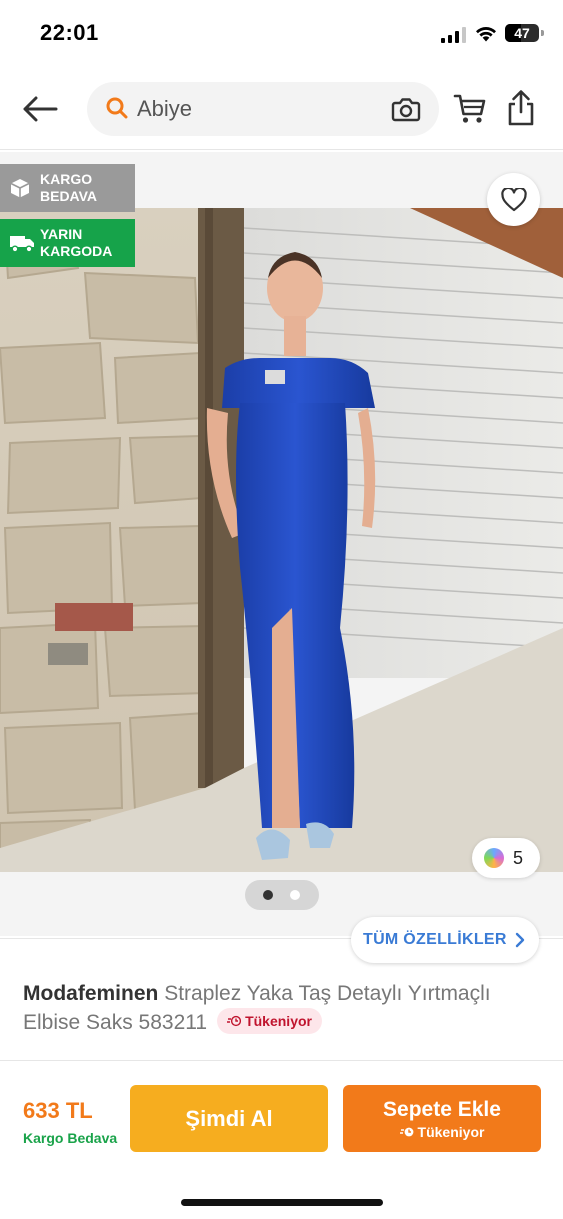 The width and height of the screenshot is (563, 1219). I want to click on pagination-dot, so click(295, 895).